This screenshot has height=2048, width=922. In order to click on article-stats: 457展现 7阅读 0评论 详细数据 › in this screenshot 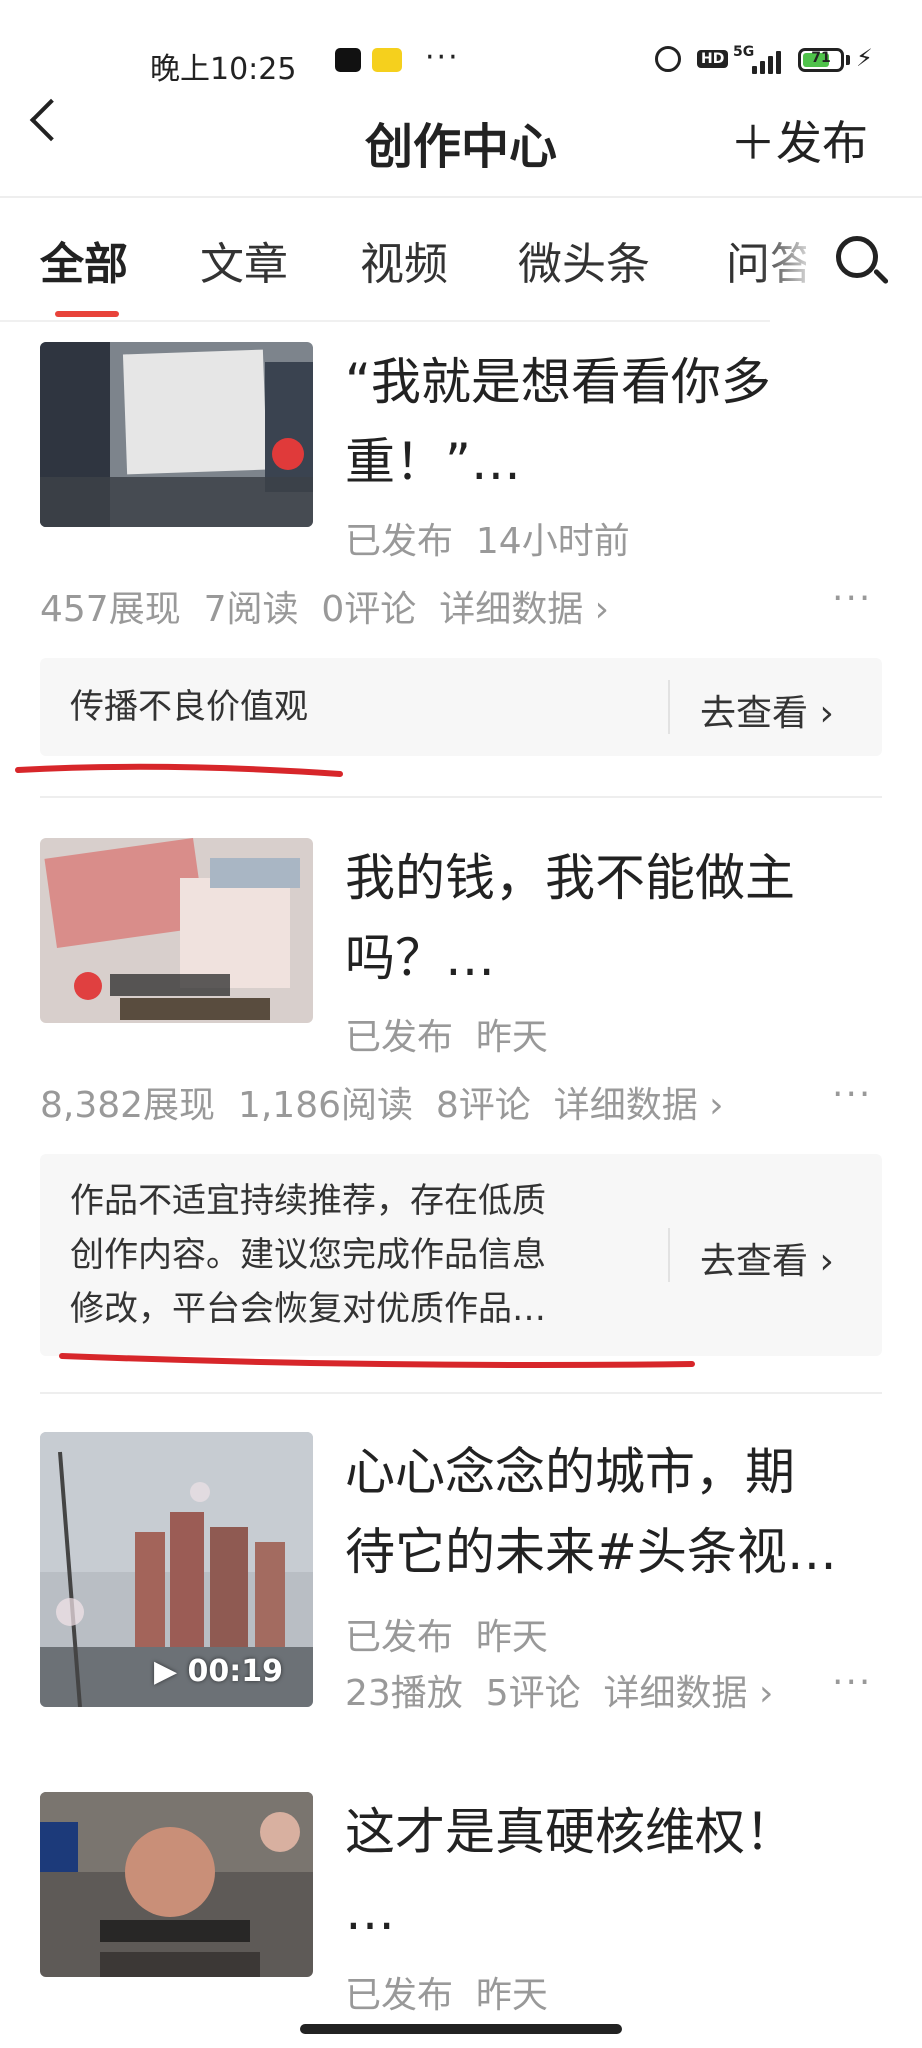, I will do `click(324, 606)`.